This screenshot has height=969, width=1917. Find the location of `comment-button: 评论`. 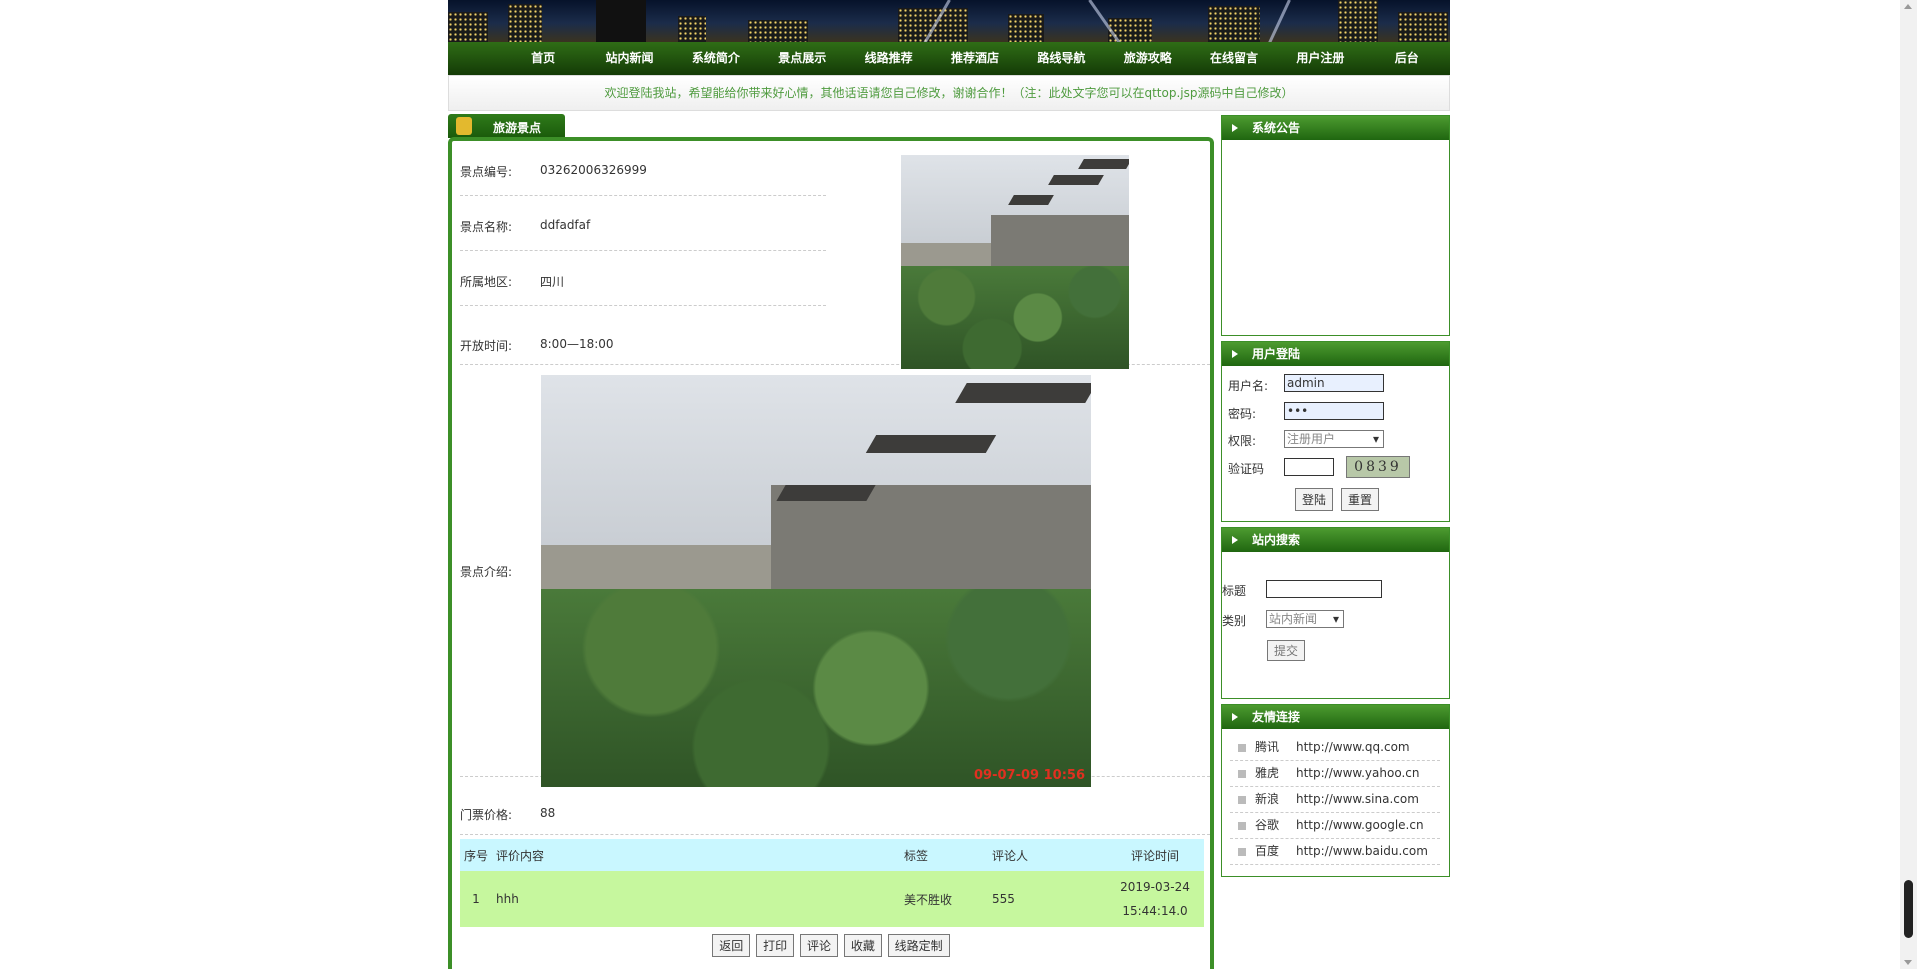

comment-button: 评论 is located at coordinates (818, 945).